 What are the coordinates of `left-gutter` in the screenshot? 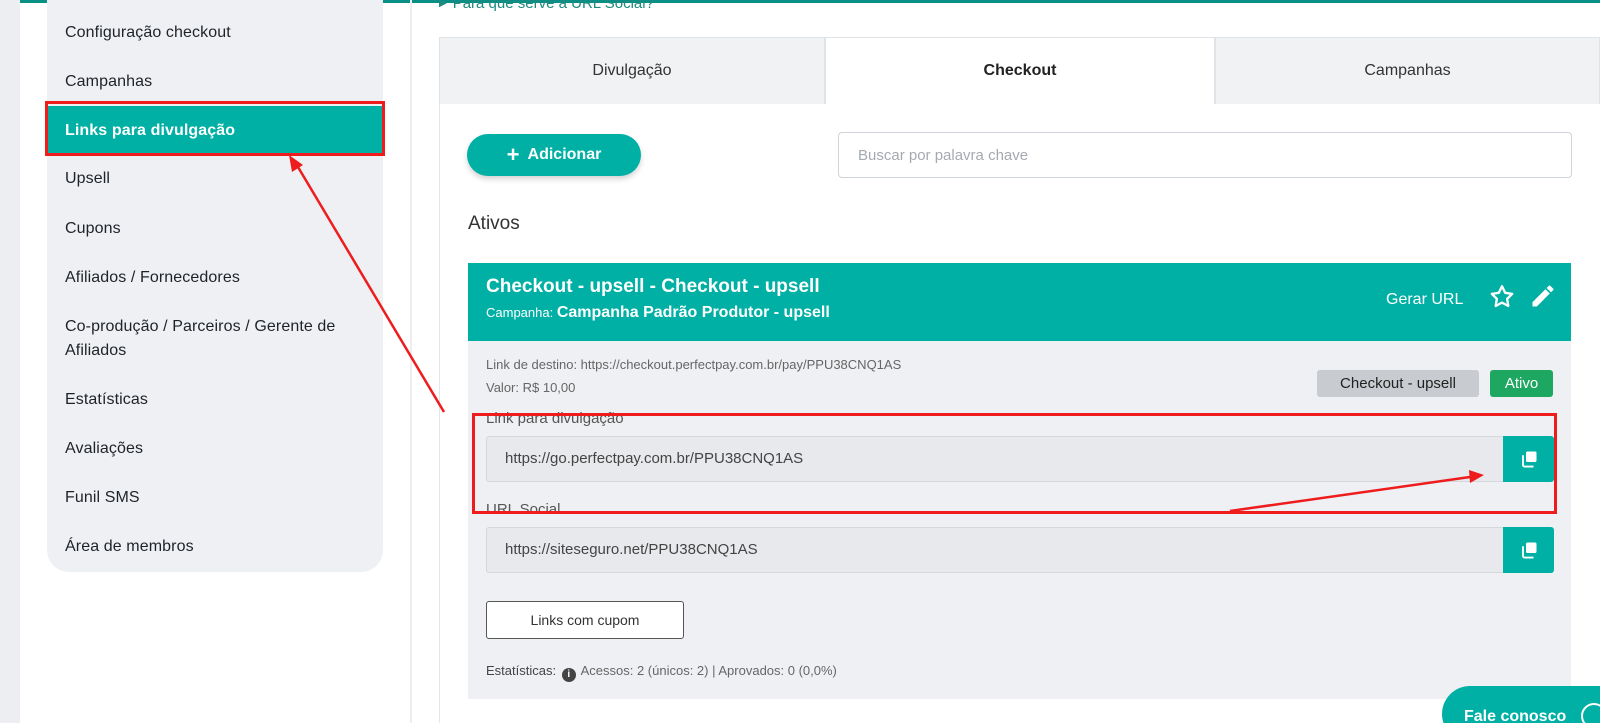 It's located at (10, 361).